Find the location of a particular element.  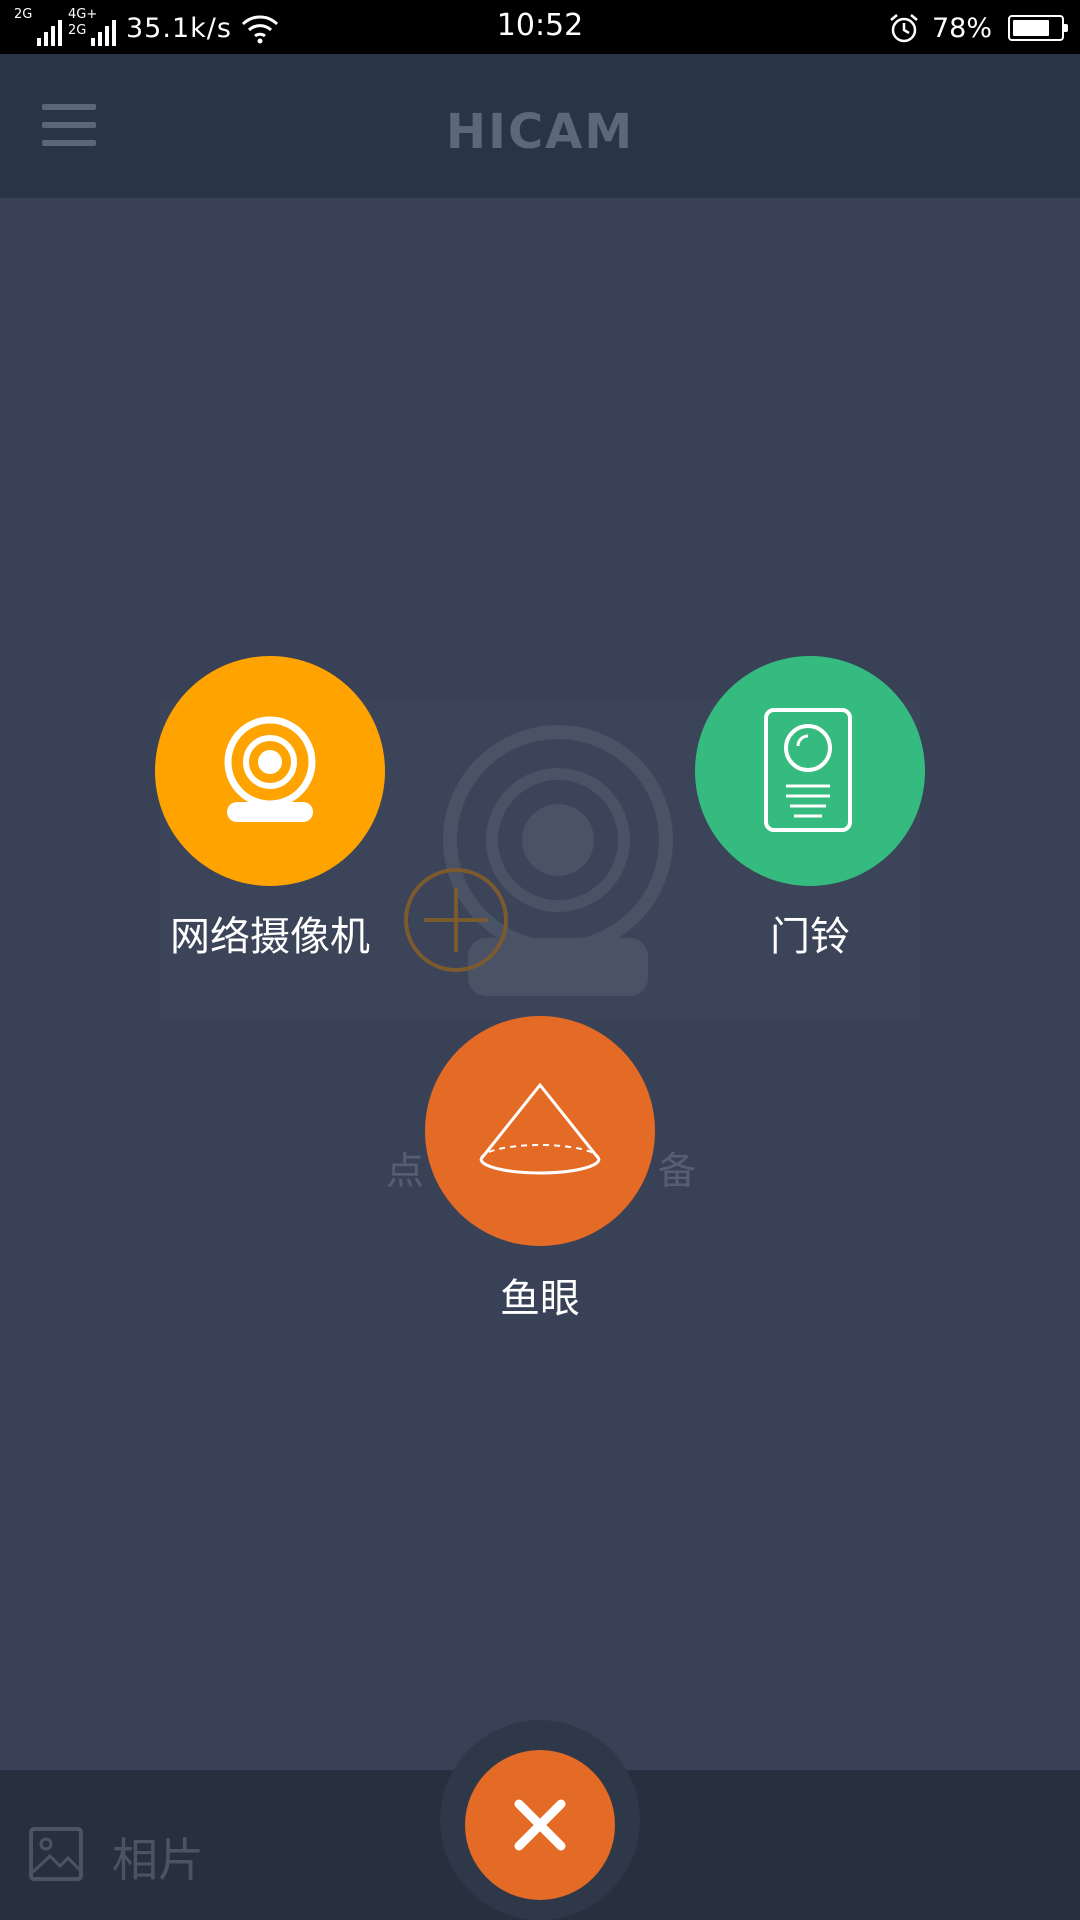

doorbell-icon is located at coordinates (808, 770).